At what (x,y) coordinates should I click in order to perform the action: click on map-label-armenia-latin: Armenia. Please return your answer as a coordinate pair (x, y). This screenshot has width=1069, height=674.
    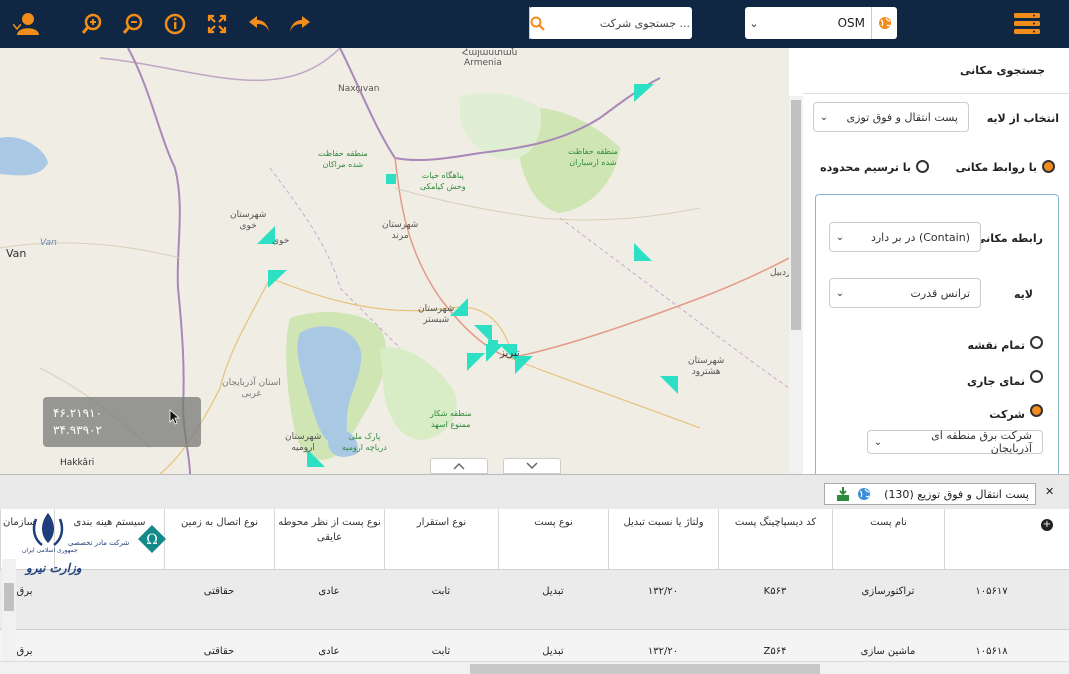
    Looking at the image, I should click on (483, 63).